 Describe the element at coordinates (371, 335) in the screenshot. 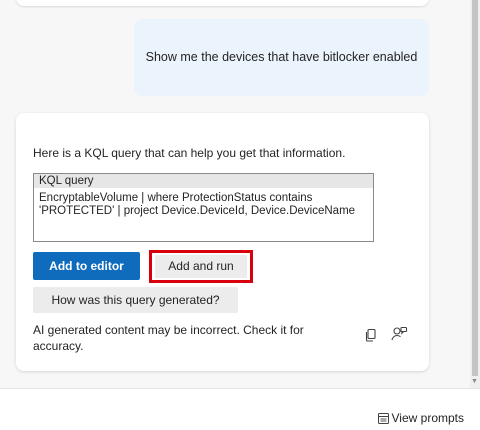

I see `copy-icon` at that location.